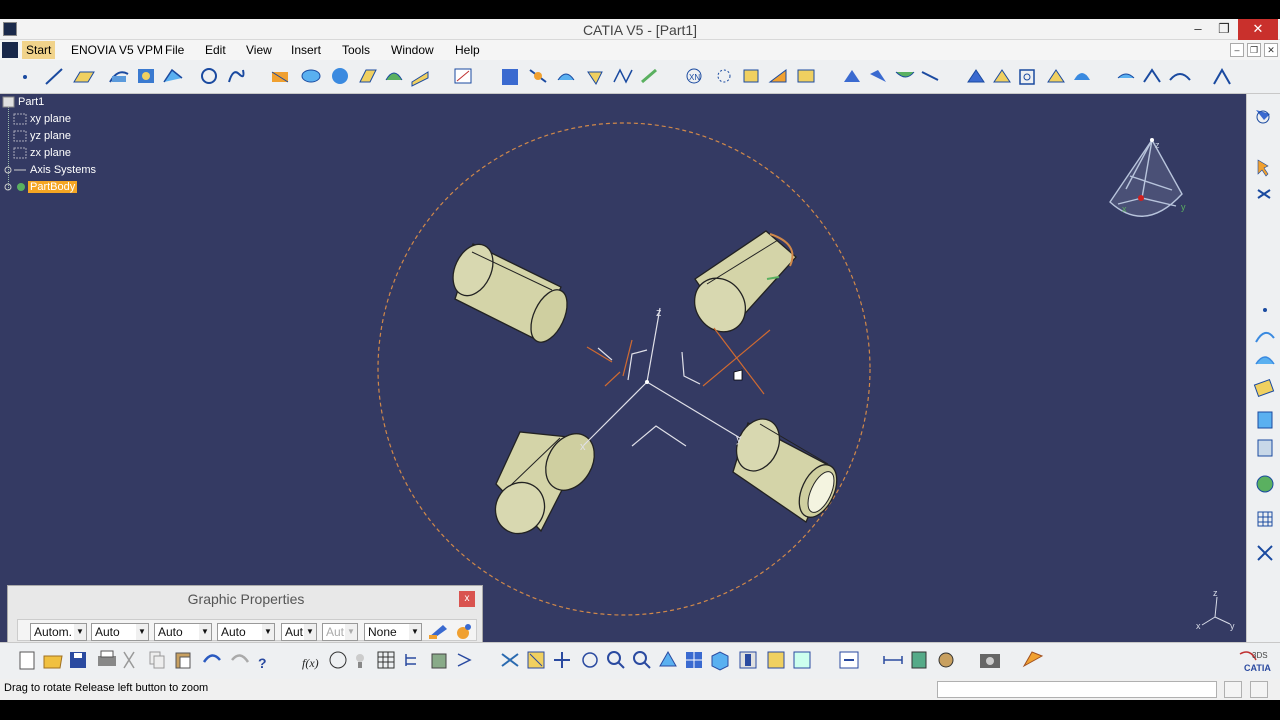 This screenshot has height=720, width=1280. Describe the element at coordinates (173, 75) in the screenshot. I see `reflect-line-icon` at that location.